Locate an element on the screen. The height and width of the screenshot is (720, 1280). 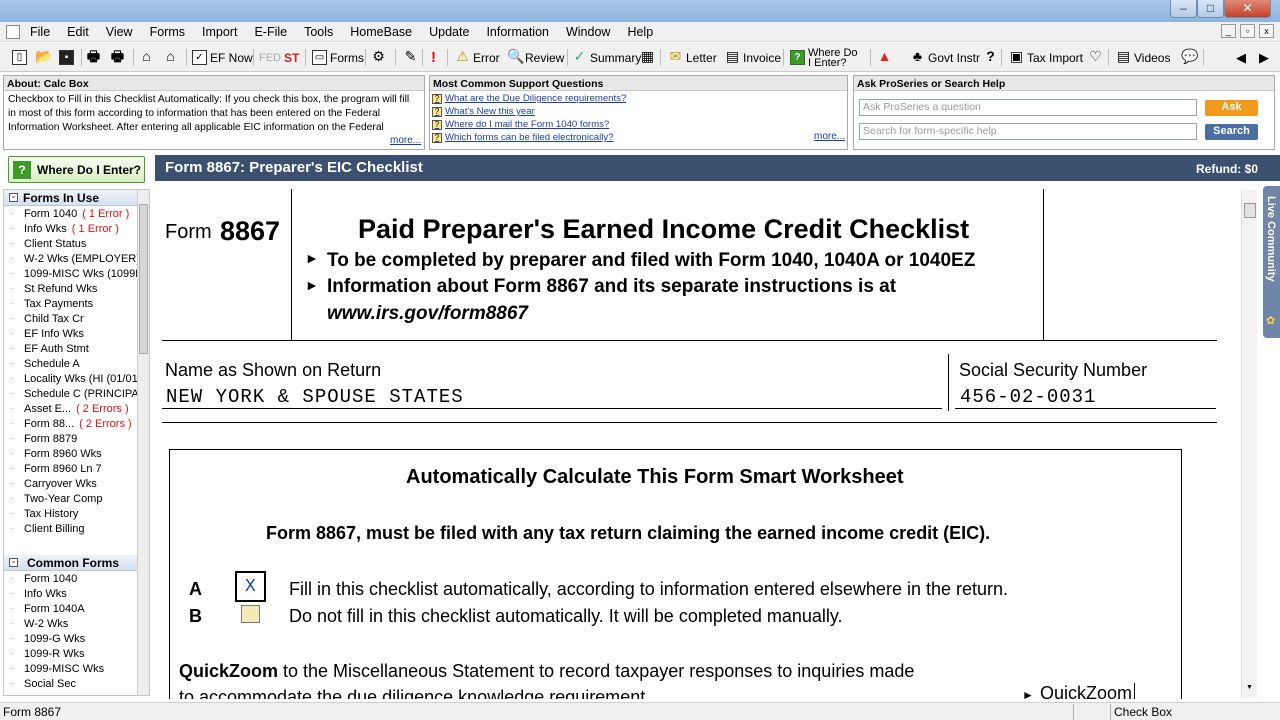
child-restore-button: ▫ is located at coordinates (1247, 31).